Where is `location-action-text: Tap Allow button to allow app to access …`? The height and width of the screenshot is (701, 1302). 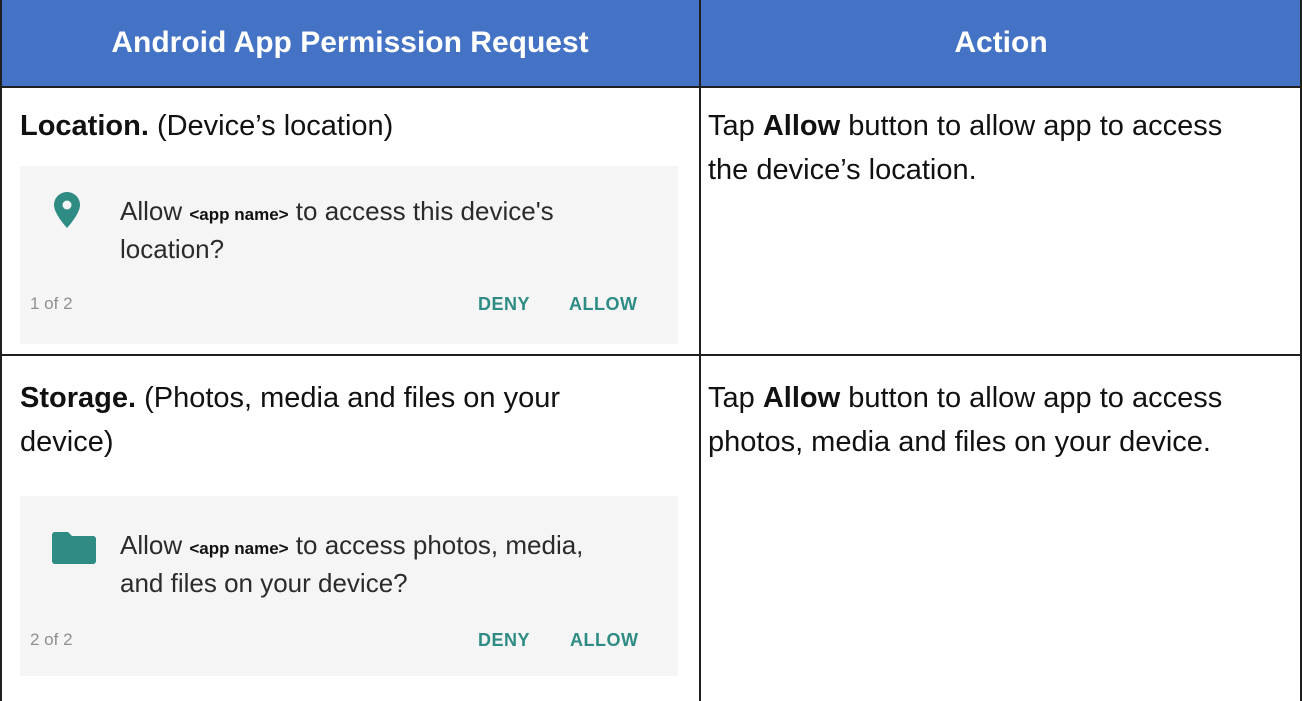 location-action-text: Tap Allow button to allow app to access … is located at coordinates (965, 148).